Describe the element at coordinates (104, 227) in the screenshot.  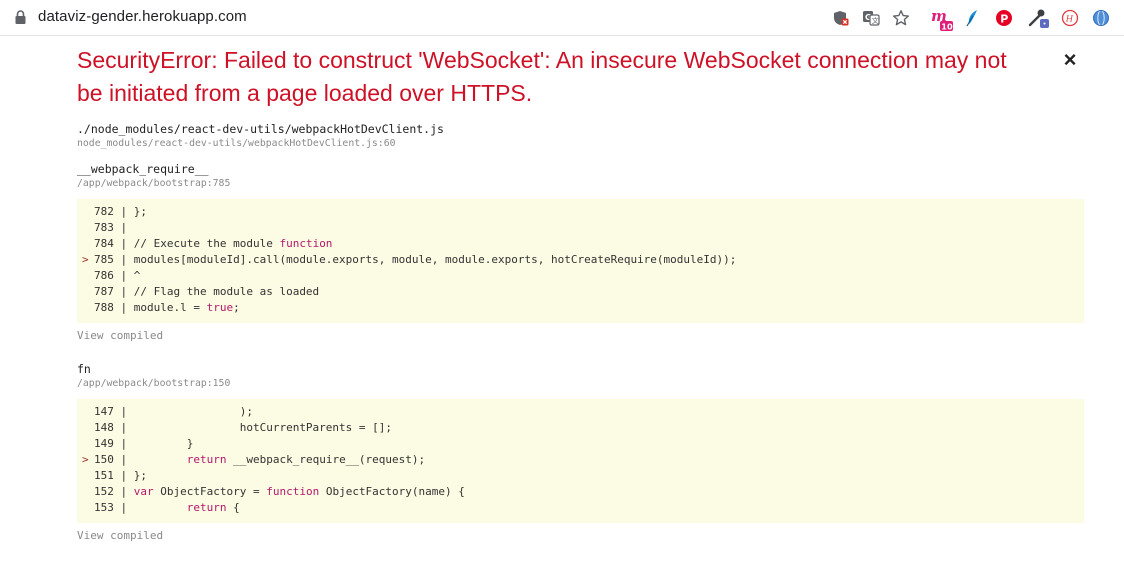
I see `line-number: 783` at that location.